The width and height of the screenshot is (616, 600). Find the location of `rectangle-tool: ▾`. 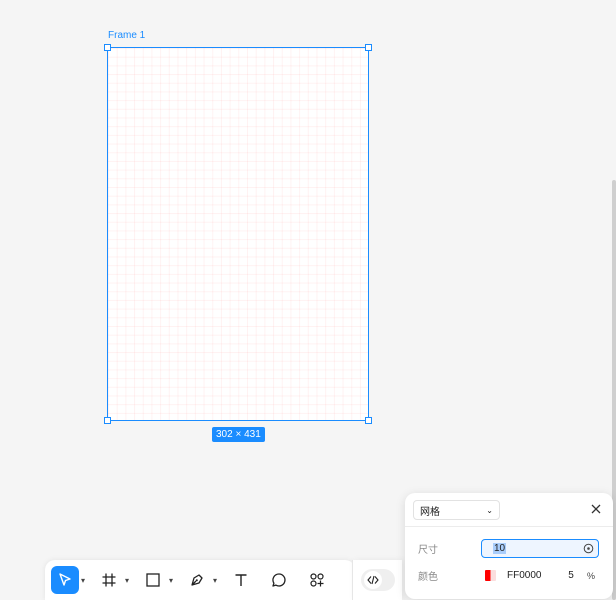

rectangle-tool: ▾ is located at coordinates (156, 580).